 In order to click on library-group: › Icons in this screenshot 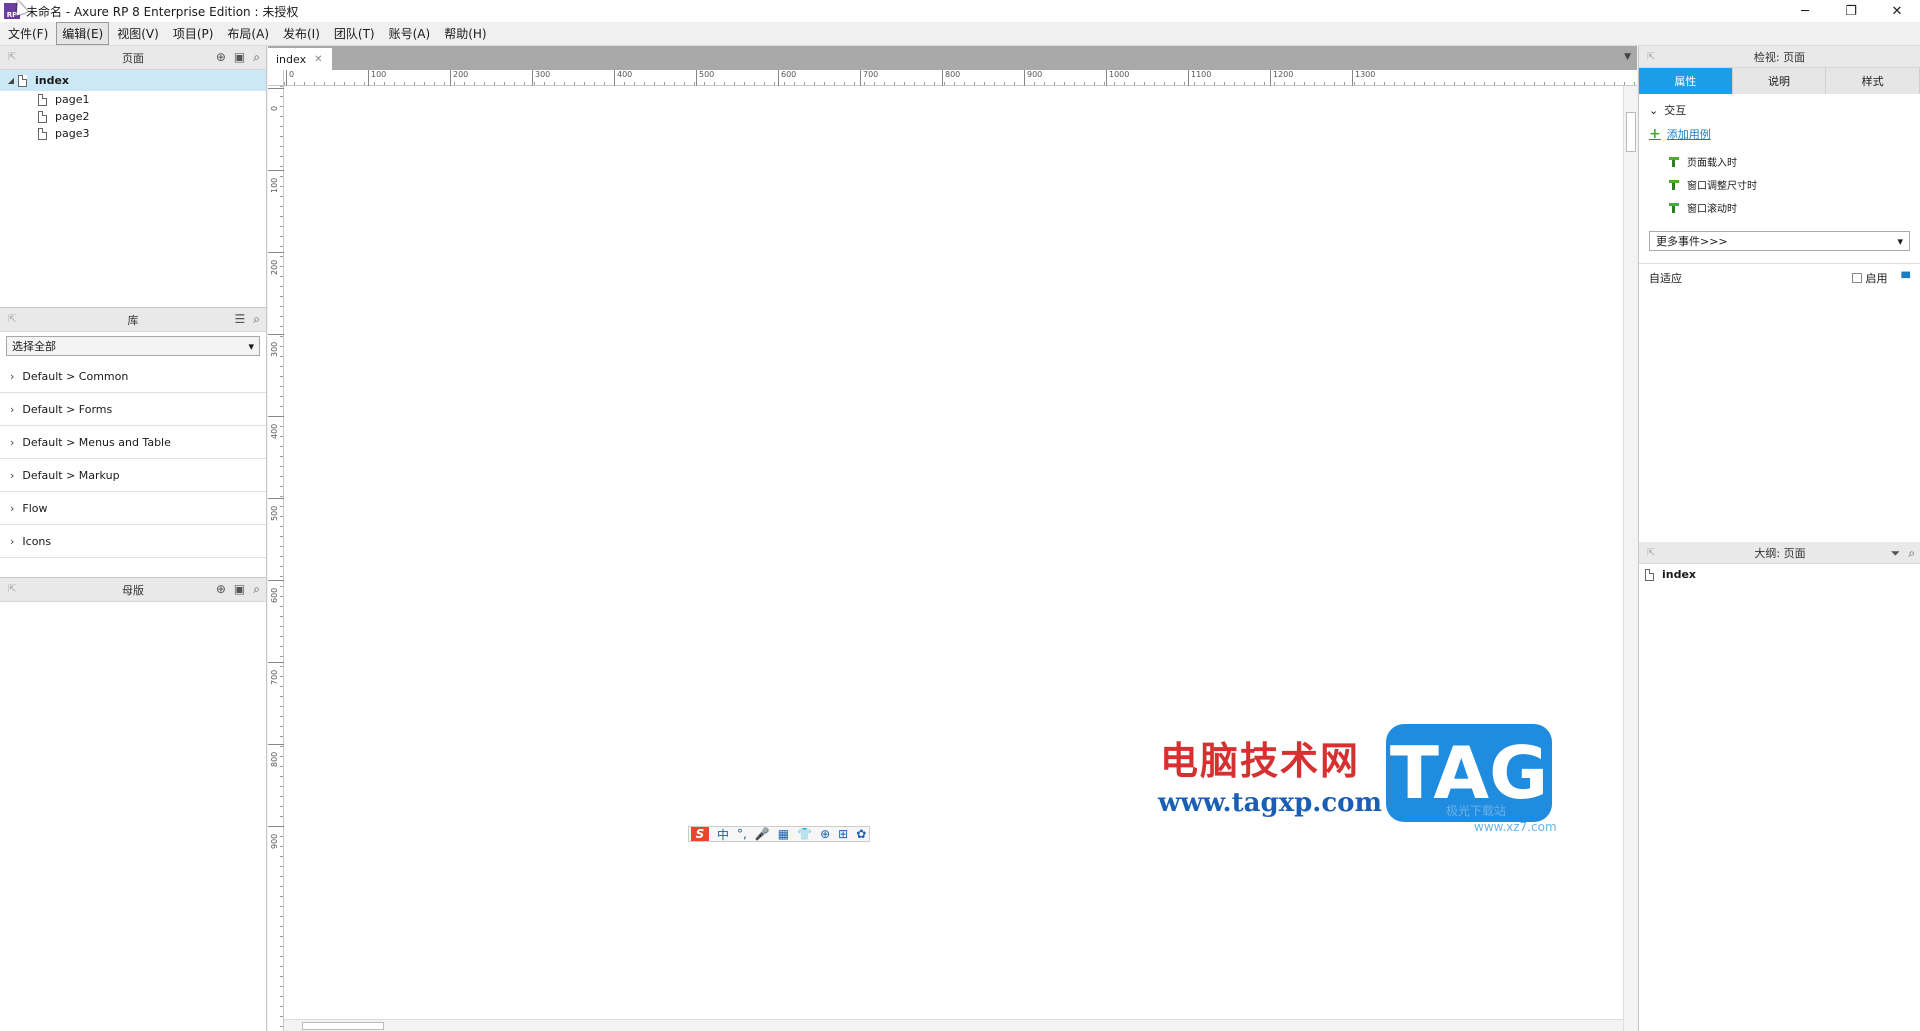, I will do `click(133, 541)`.